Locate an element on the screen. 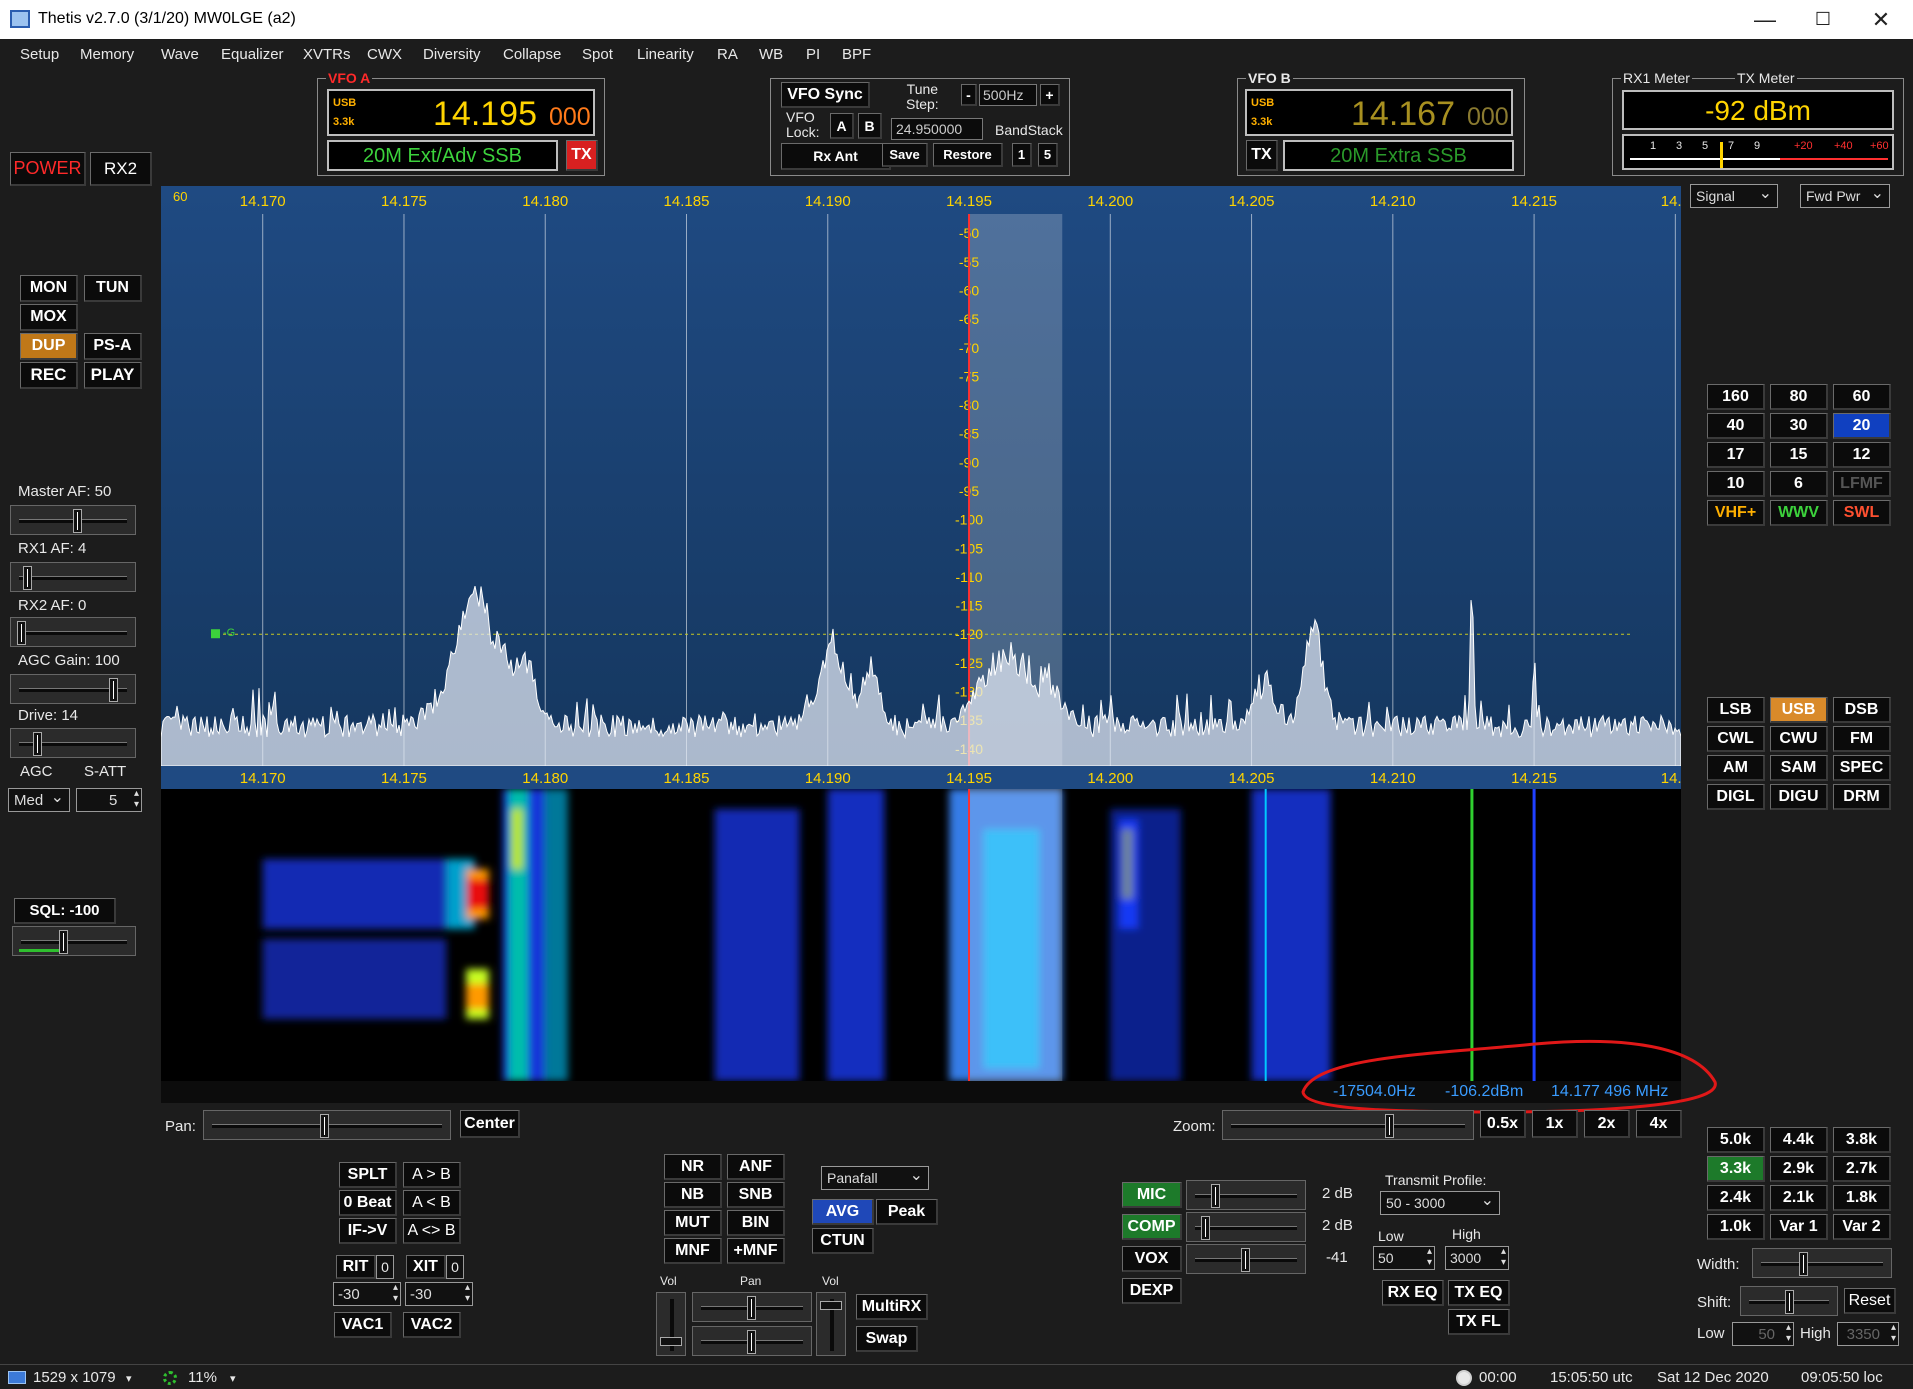 This screenshot has width=1913, height=1389. rx-ant-button: Rx Ant is located at coordinates (836, 156).